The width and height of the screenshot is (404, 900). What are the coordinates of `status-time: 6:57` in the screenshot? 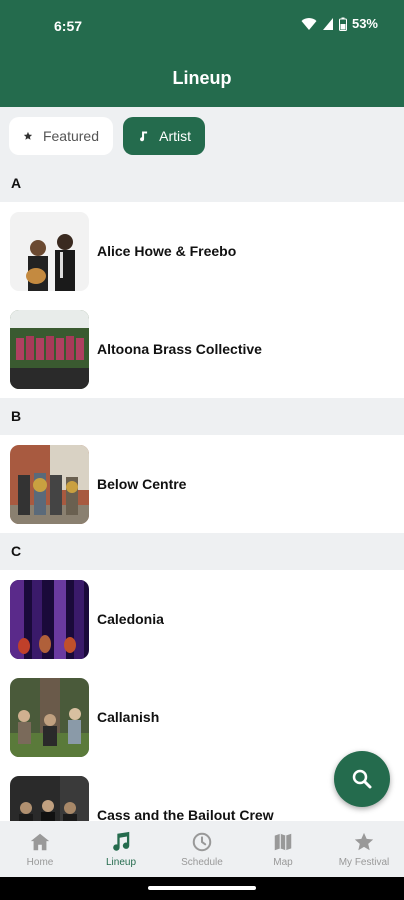 It's located at (68, 26).